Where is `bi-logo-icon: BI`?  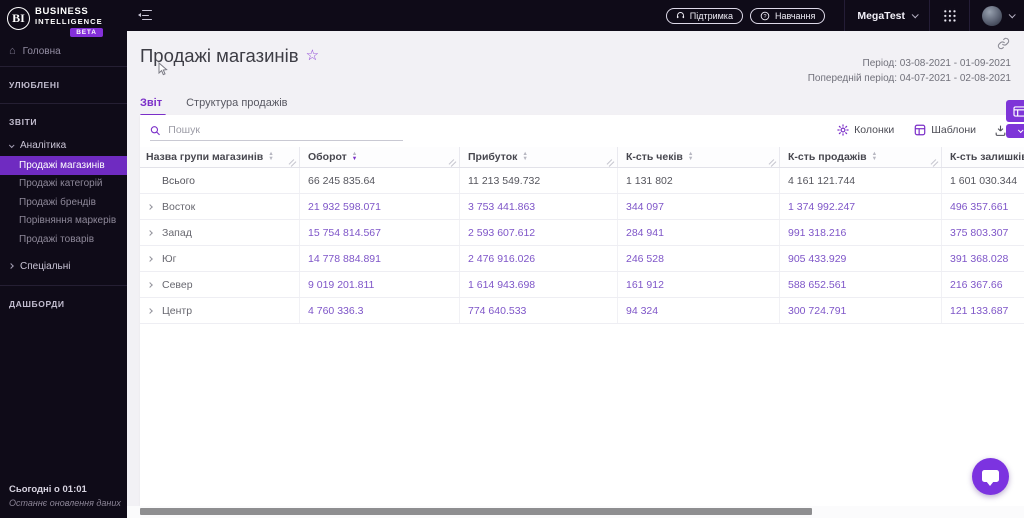
bi-logo-icon: BI is located at coordinates (18, 18).